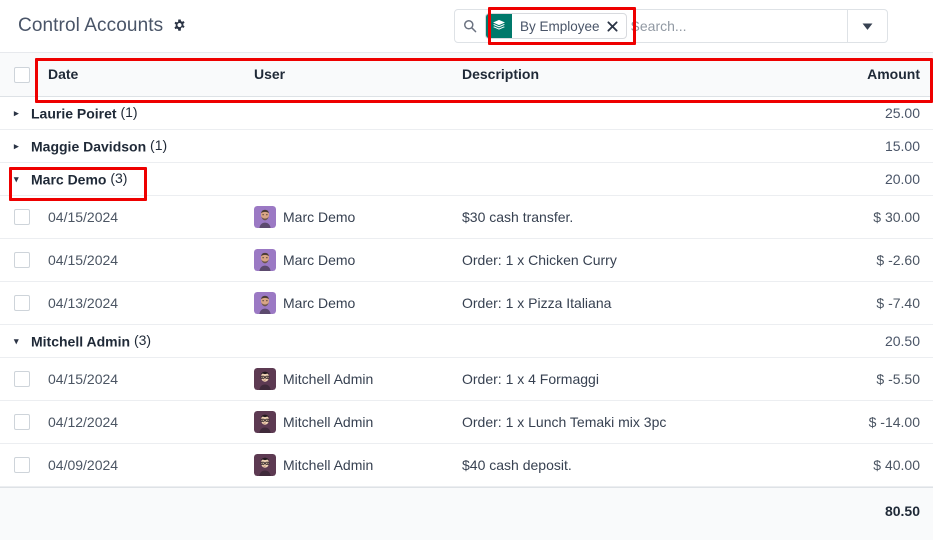 This screenshot has height=540, width=933. What do you see at coordinates (146, 75) in the screenshot?
I see `column-header-date: Date` at bounding box center [146, 75].